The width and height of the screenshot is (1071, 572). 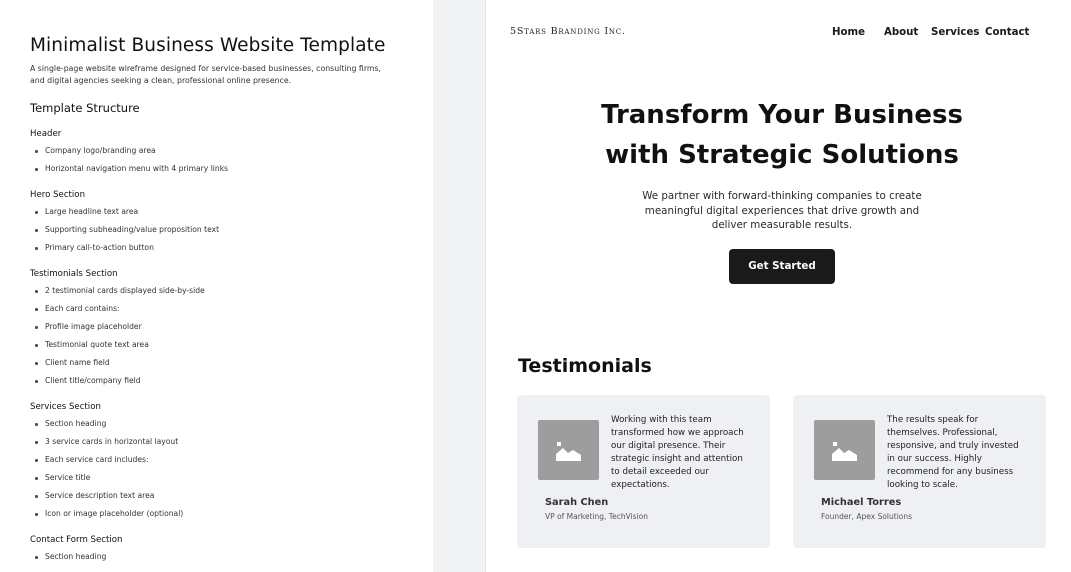 I want to click on list-item: 3 service cards in horizontal layout, so click(x=106, y=441).